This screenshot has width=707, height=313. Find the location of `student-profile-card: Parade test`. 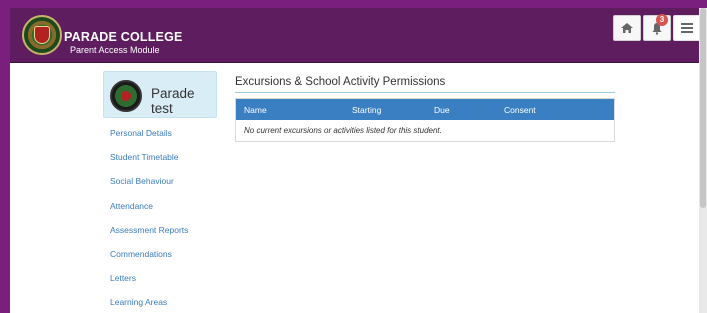

student-profile-card: Parade test is located at coordinates (160, 94).